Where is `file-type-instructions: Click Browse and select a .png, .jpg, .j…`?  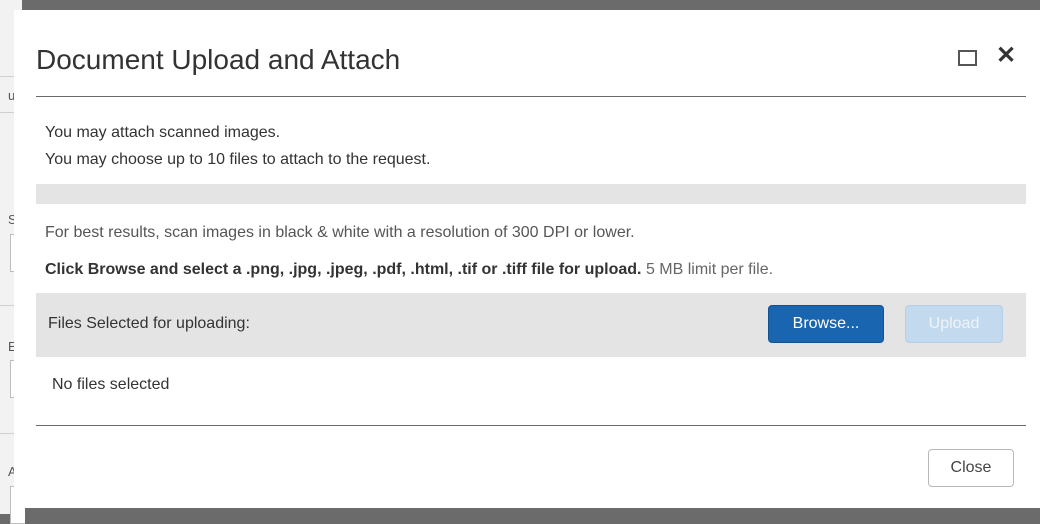 file-type-instructions: Click Browse and select a .png, .jpg, .j… is located at coordinates (409, 270).